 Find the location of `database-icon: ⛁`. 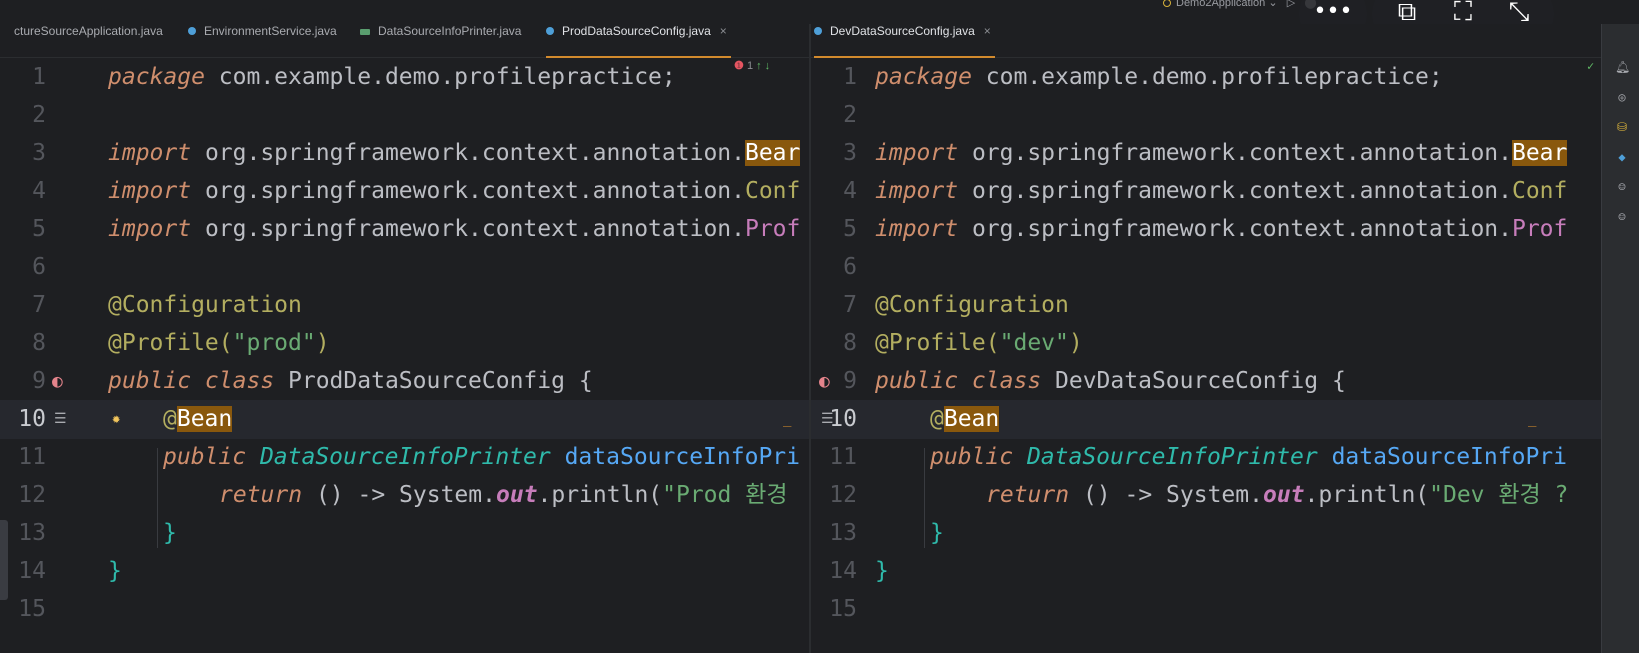

database-icon: ⛁ is located at coordinates (1622, 127).